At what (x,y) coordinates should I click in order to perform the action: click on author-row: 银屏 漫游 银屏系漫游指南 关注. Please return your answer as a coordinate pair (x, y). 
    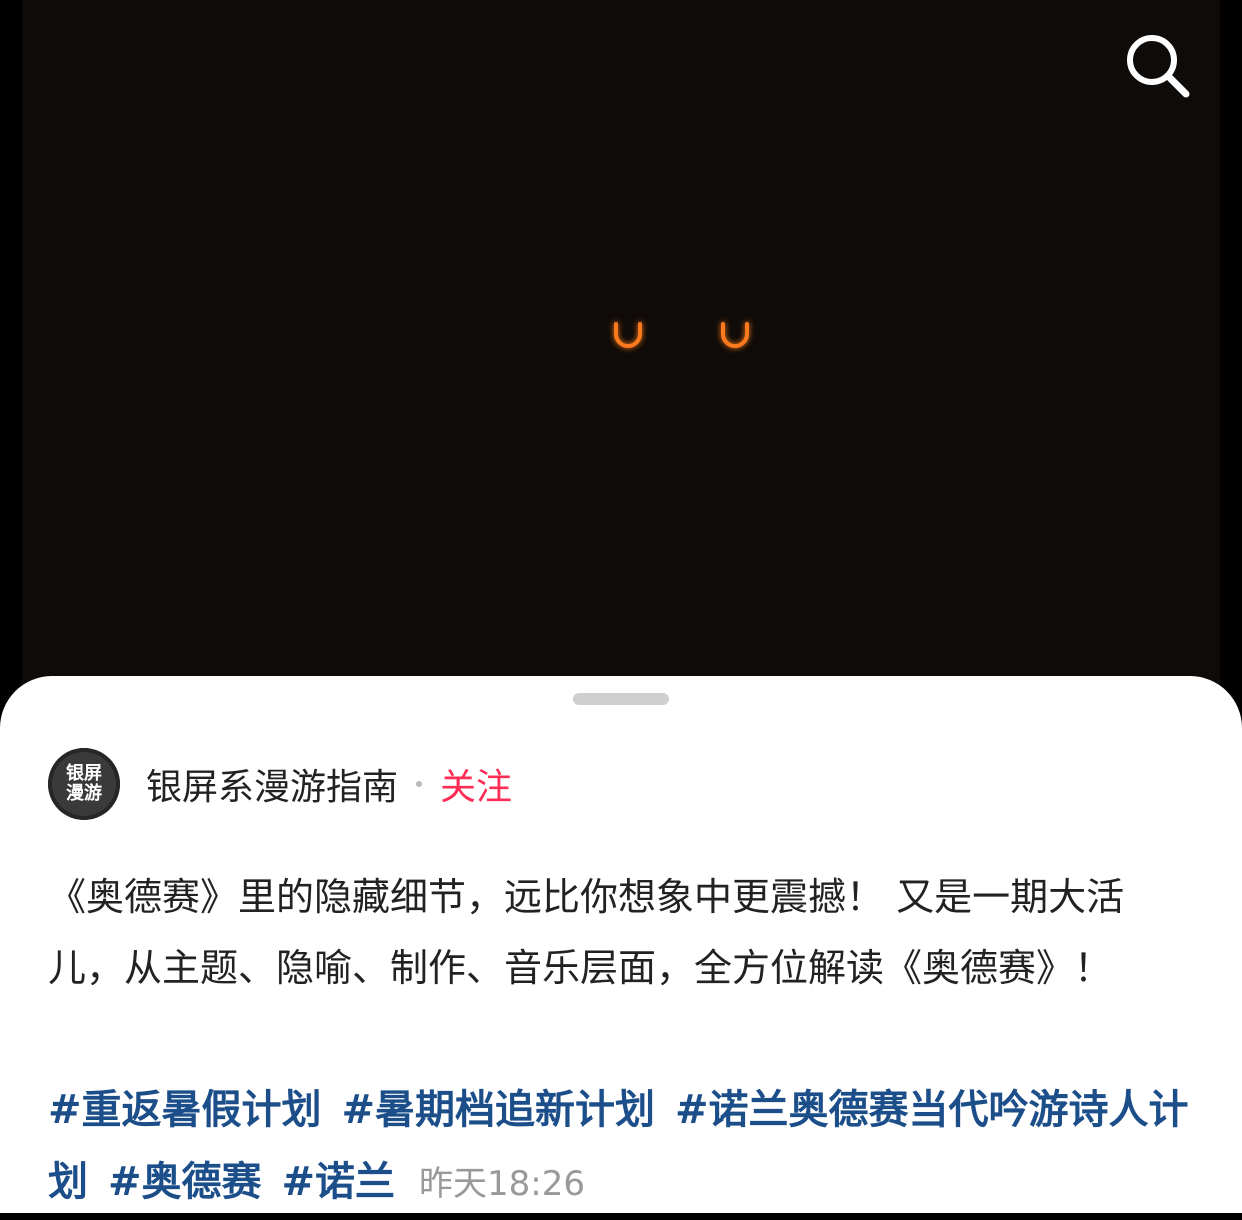
    Looking at the image, I should click on (280, 784).